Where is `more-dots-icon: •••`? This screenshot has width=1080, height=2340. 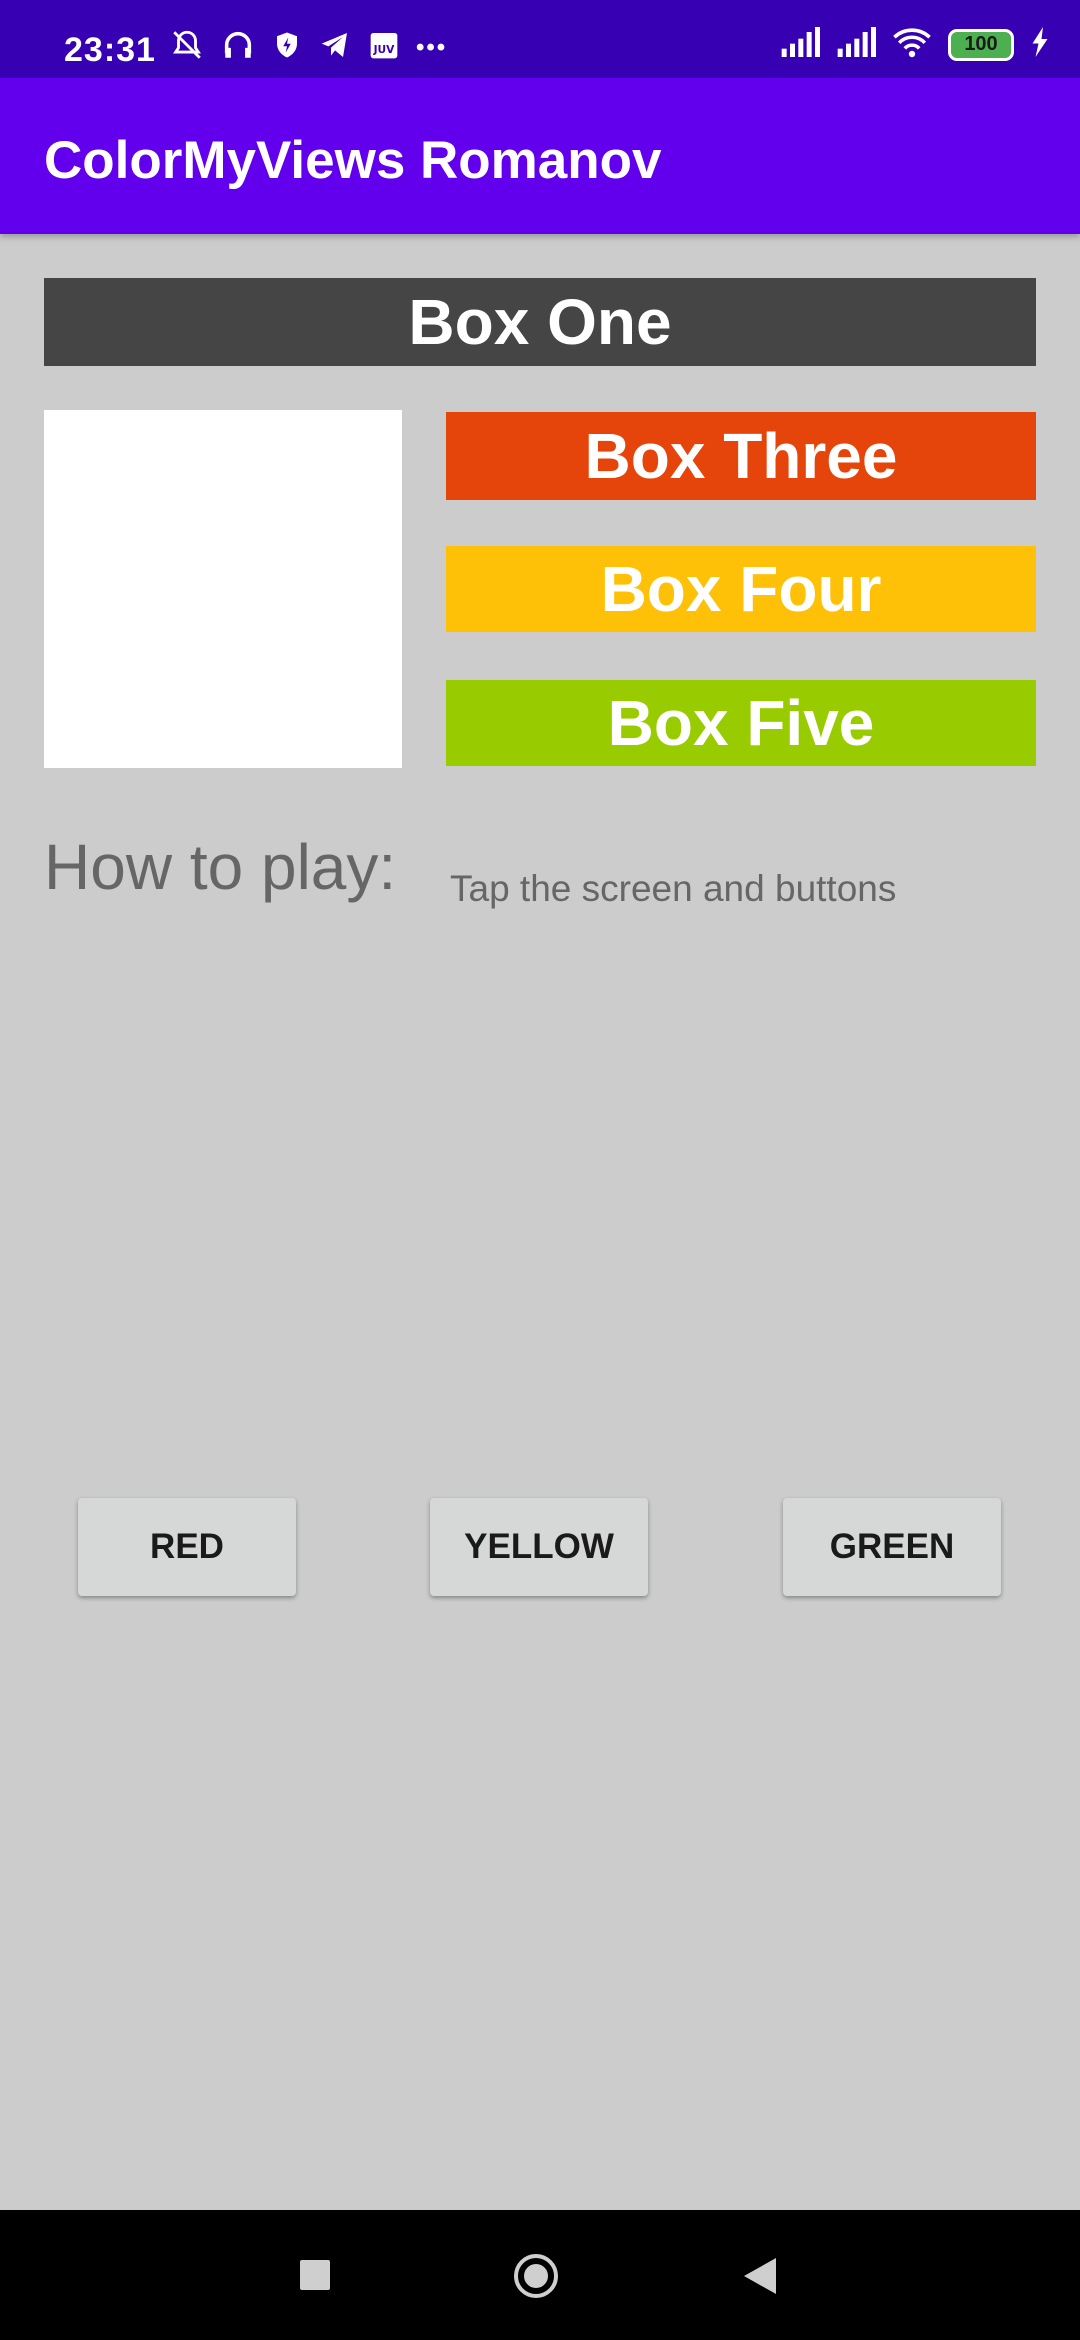
more-dots-icon: ••• is located at coordinates (432, 47).